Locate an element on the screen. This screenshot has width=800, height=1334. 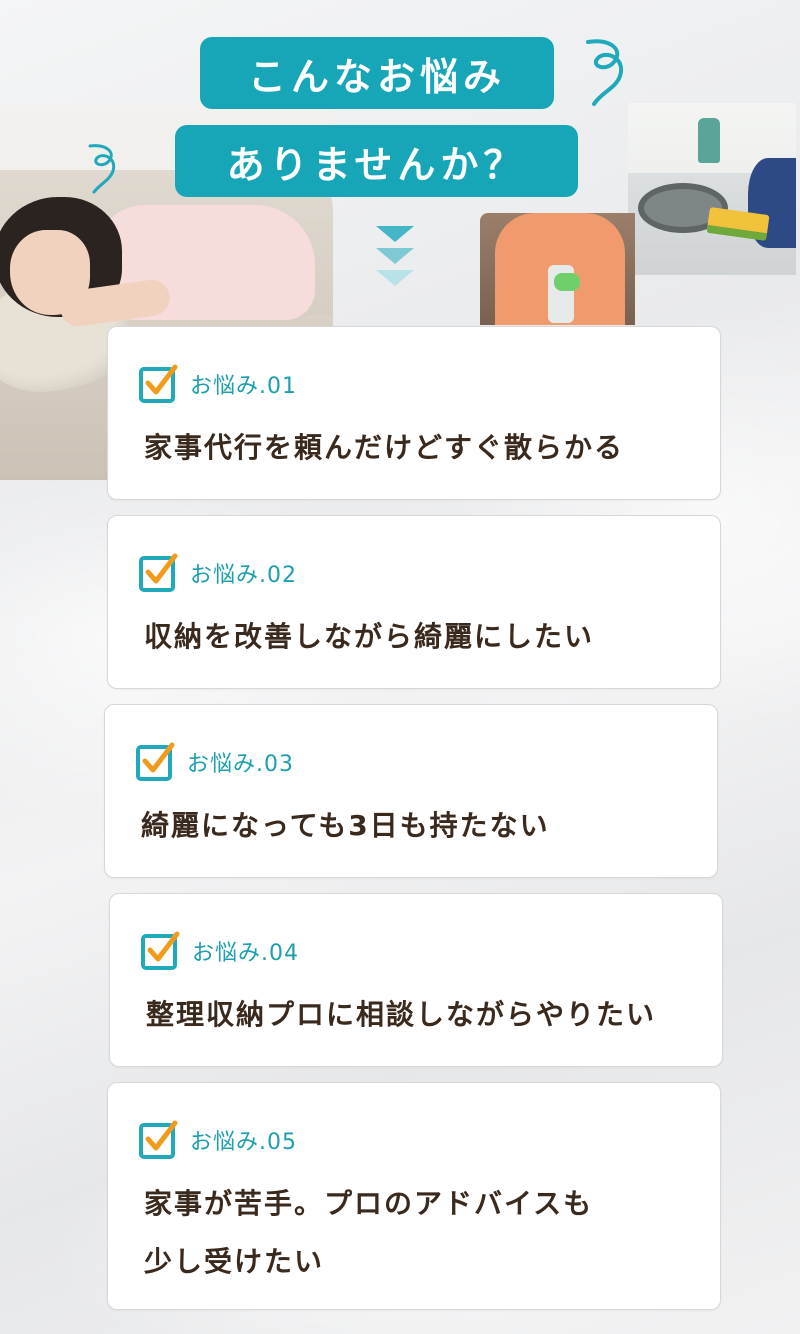
worry-label: お悩み.02 is located at coordinates (217, 573).